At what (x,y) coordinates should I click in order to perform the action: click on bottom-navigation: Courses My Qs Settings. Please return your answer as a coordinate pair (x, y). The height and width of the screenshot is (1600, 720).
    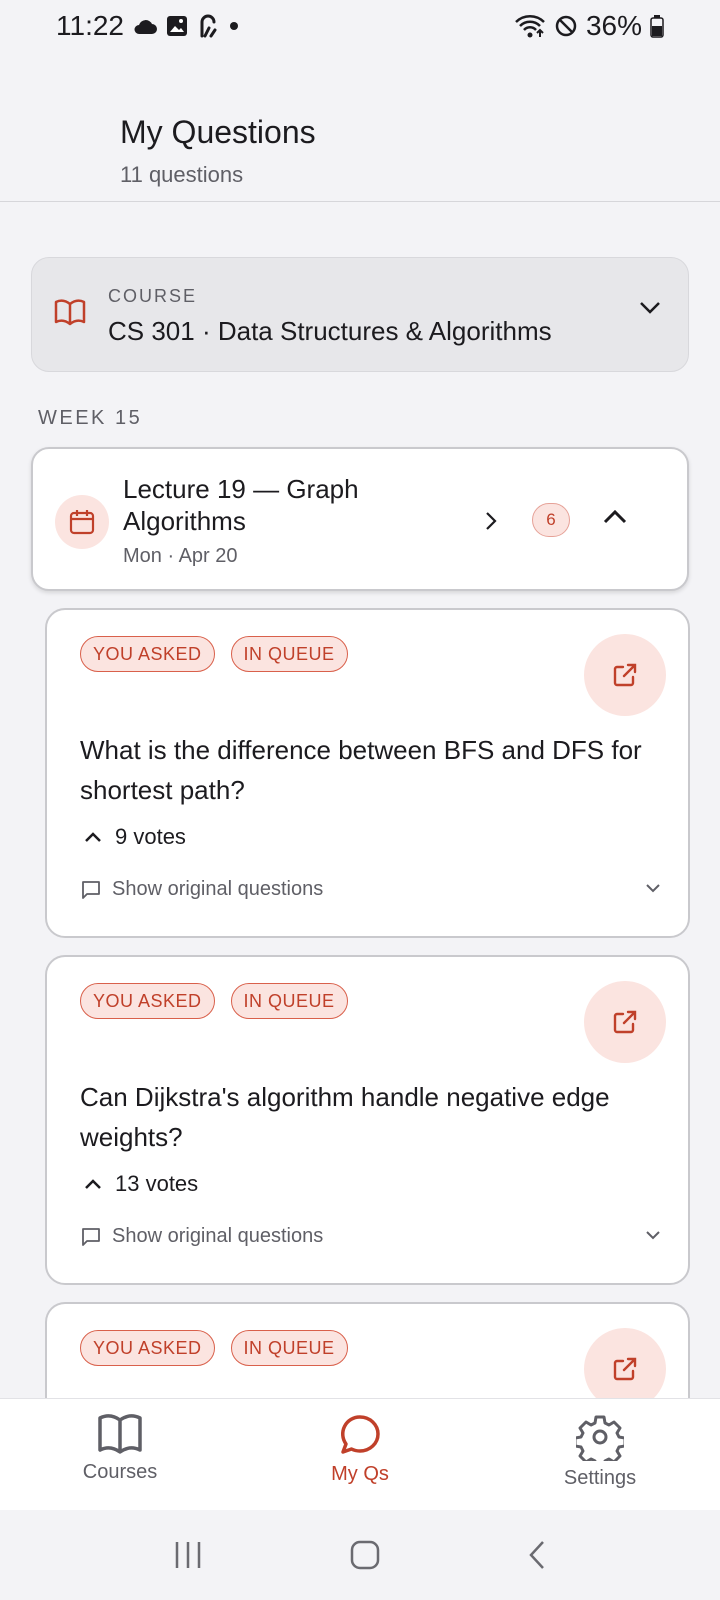
    Looking at the image, I should click on (360, 1454).